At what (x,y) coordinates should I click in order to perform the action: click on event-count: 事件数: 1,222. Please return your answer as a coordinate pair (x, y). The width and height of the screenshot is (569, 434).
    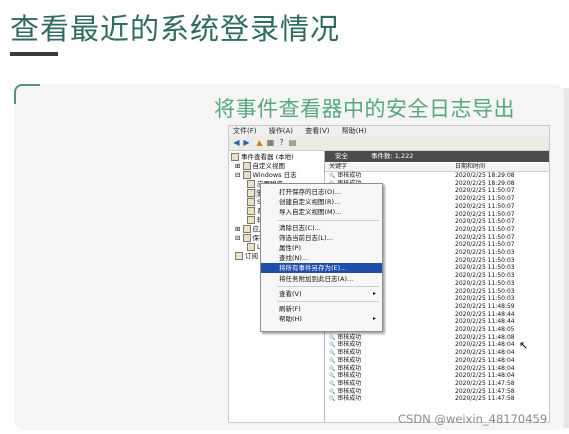
    Looking at the image, I should click on (392, 156).